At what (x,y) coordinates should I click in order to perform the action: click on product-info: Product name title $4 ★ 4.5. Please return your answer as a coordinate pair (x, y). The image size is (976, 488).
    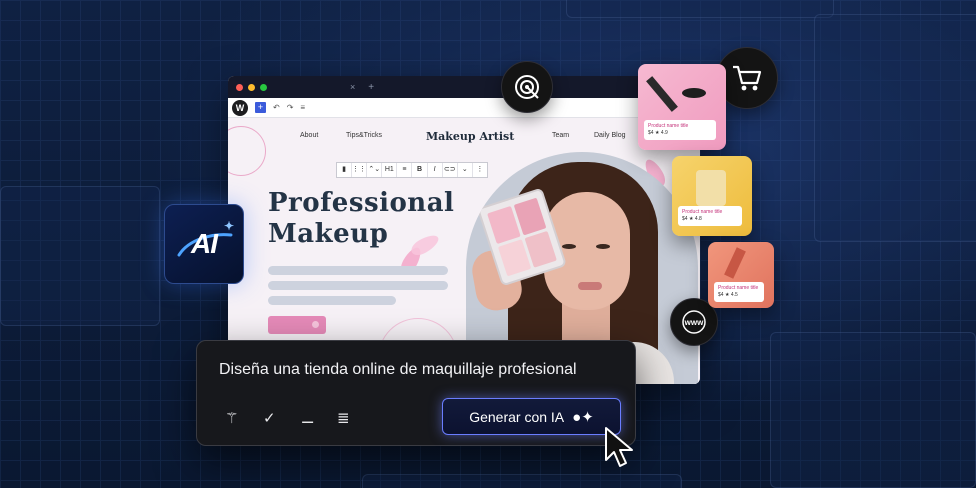
    Looking at the image, I should click on (739, 292).